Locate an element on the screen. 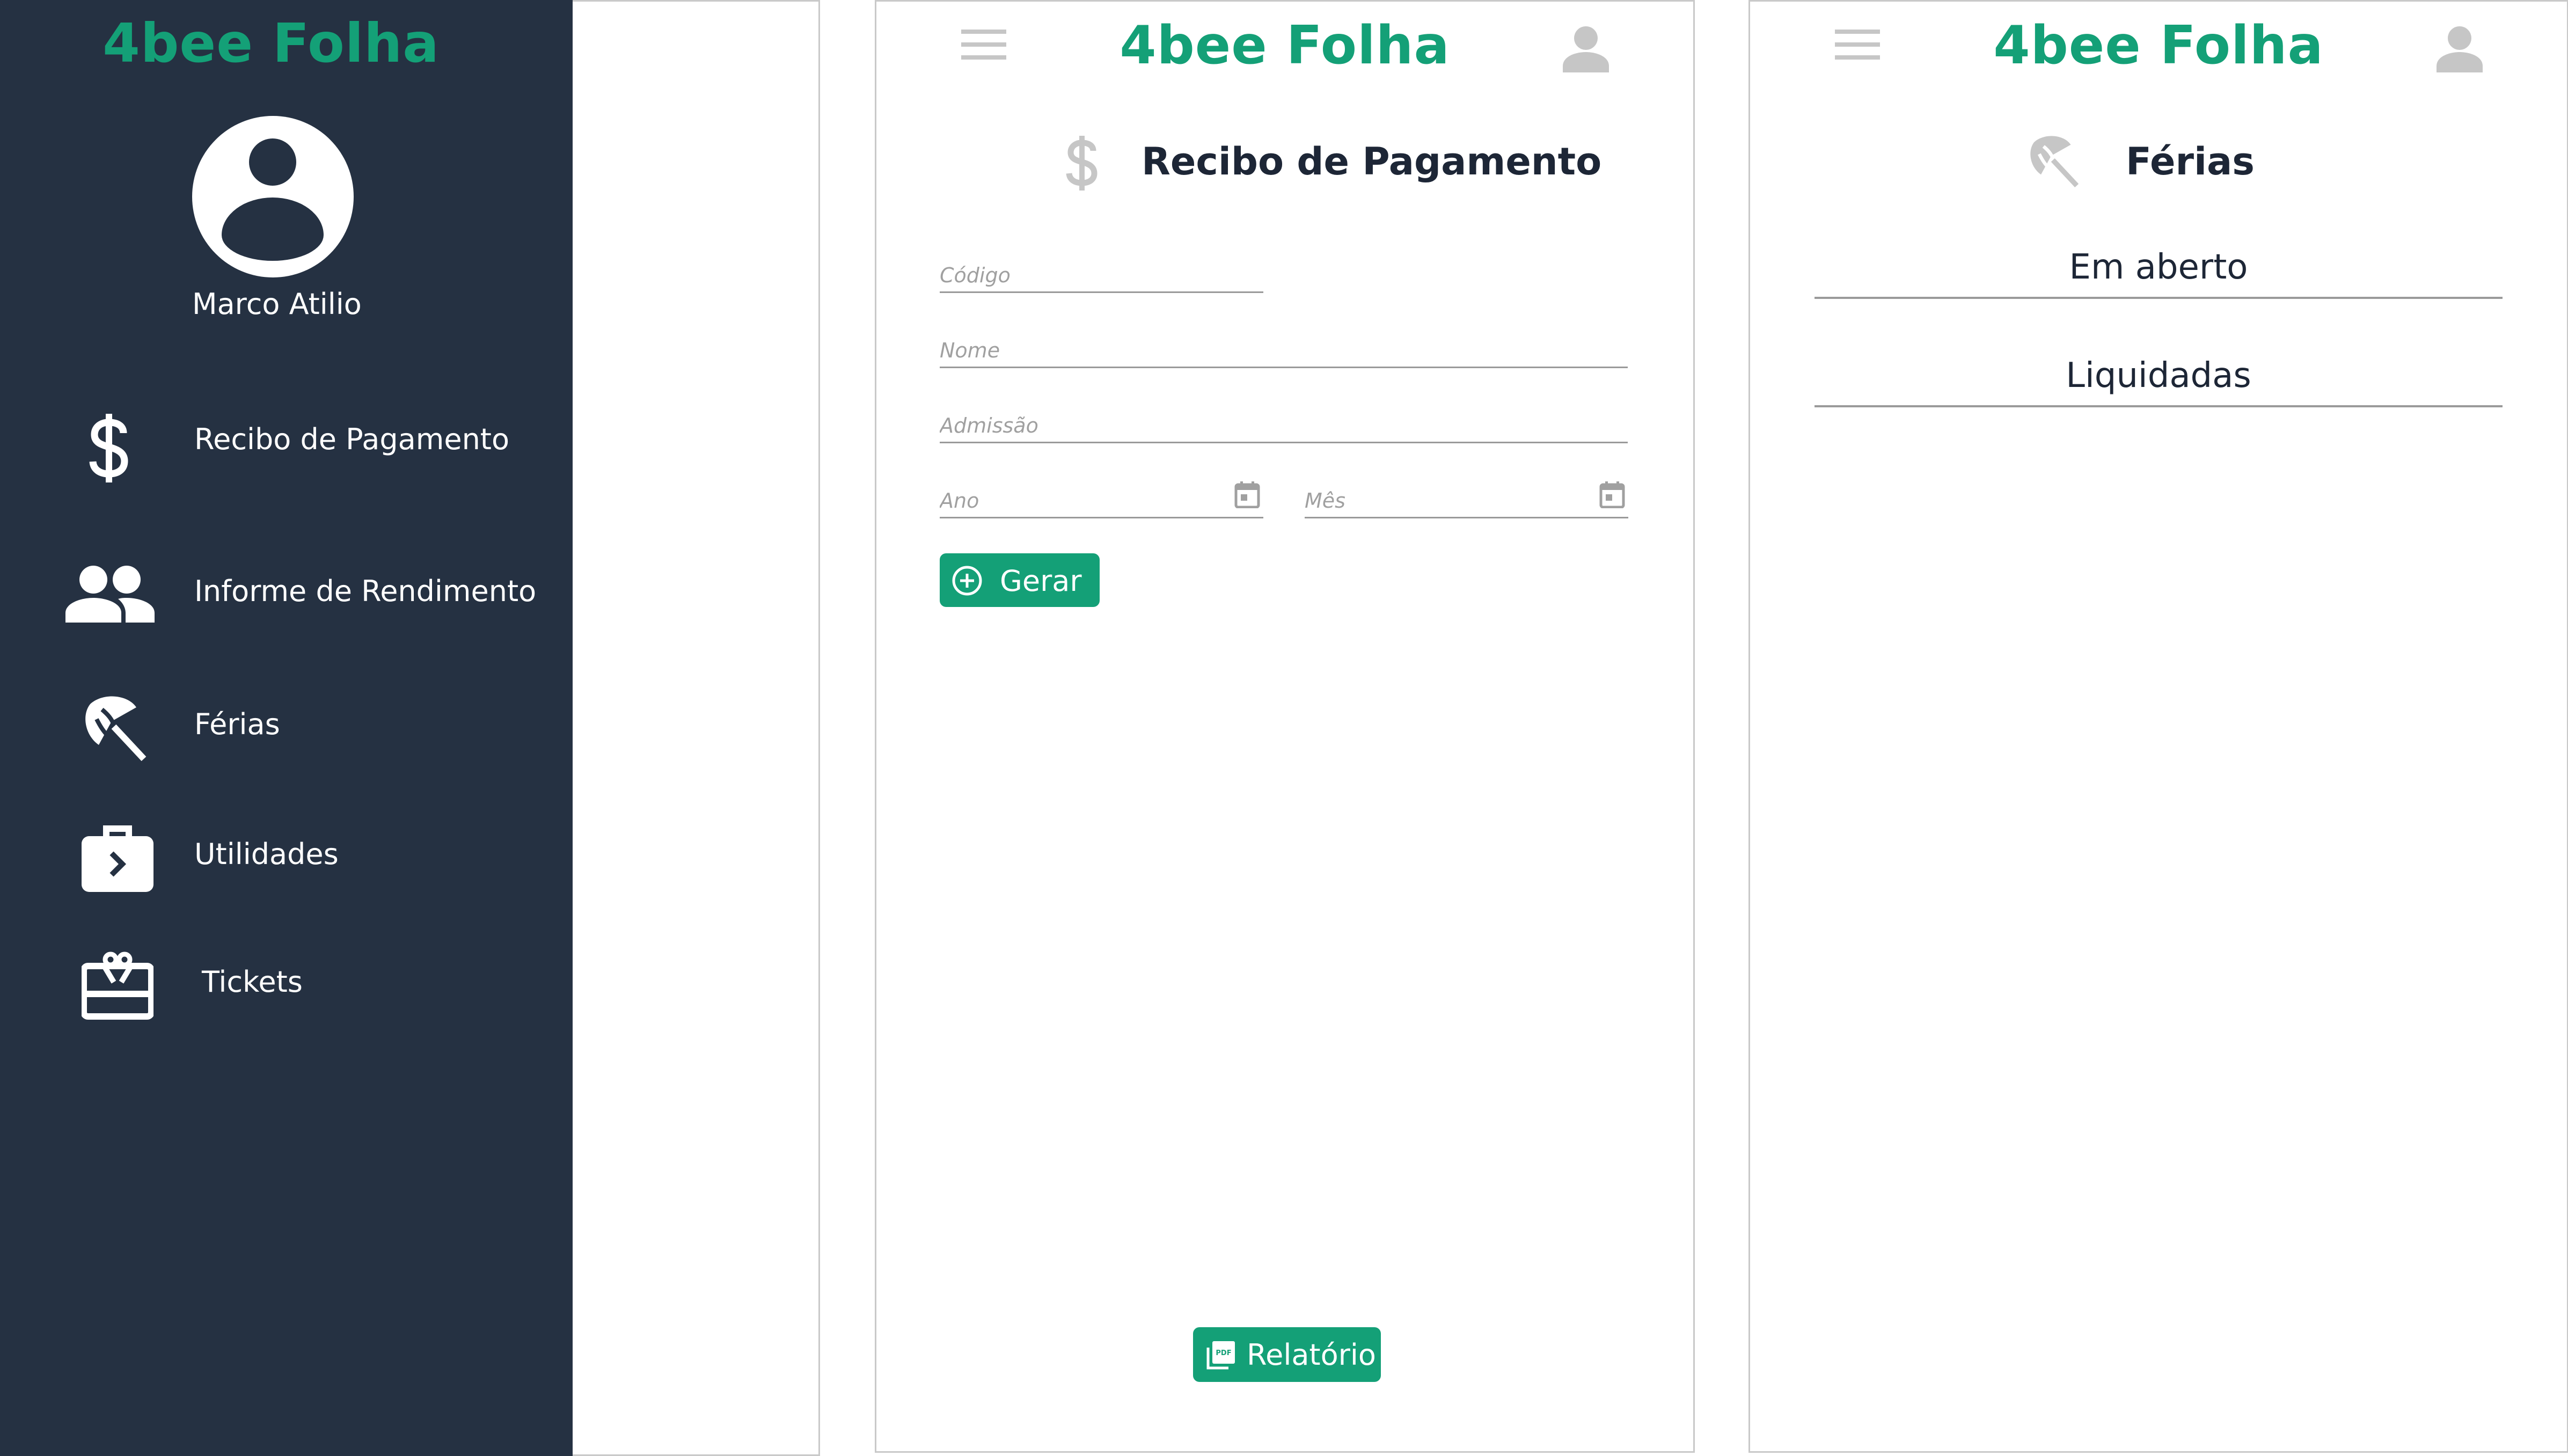 The height and width of the screenshot is (1456, 2568). page-title: Férias is located at coordinates (2190, 162).